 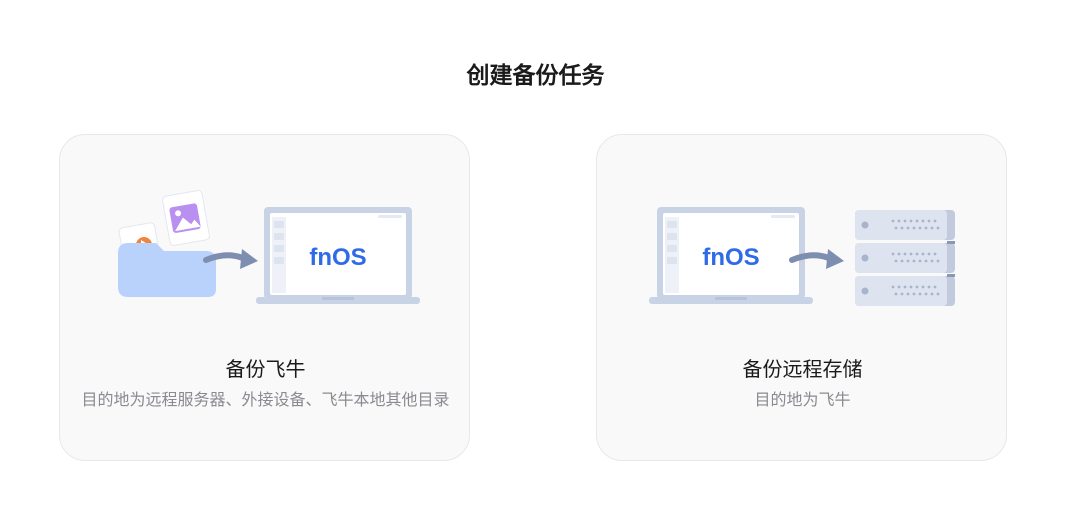 I want to click on folder-icon, so click(x=167, y=270).